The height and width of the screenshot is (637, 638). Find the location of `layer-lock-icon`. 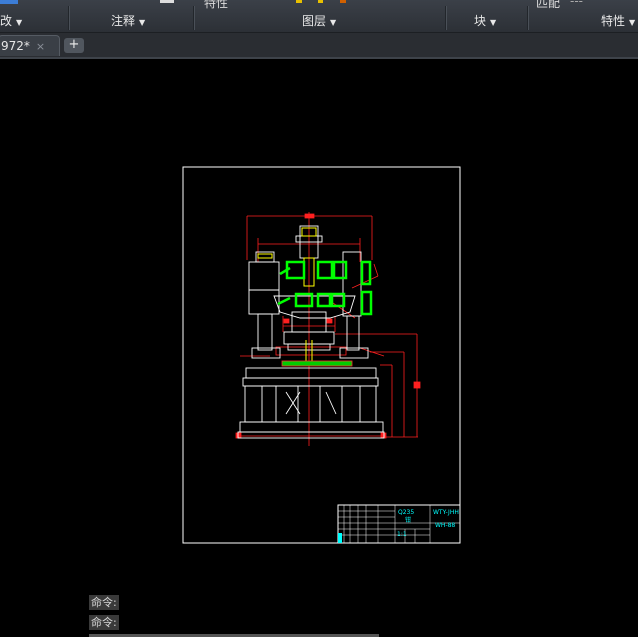

layer-lock-icon is located at coordinates (320, 1).